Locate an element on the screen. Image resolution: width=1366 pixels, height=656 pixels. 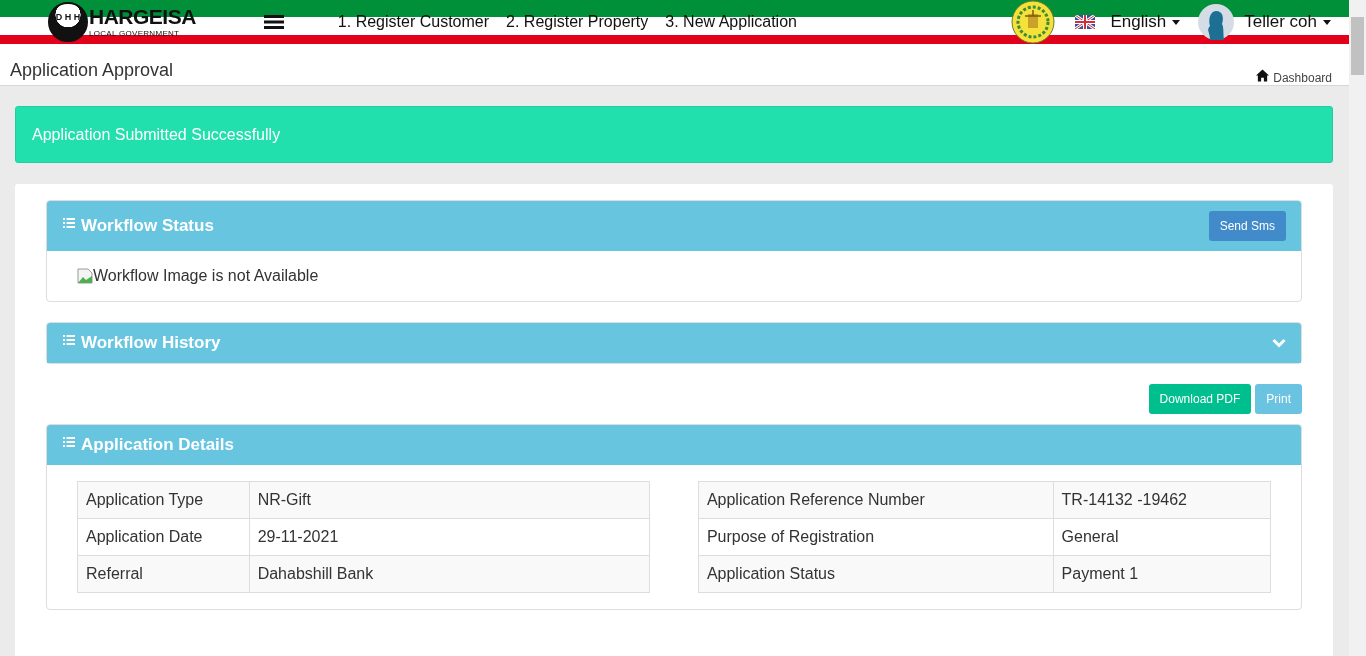
table-cell: Payment 1 is located at coordinates (1162, 574).